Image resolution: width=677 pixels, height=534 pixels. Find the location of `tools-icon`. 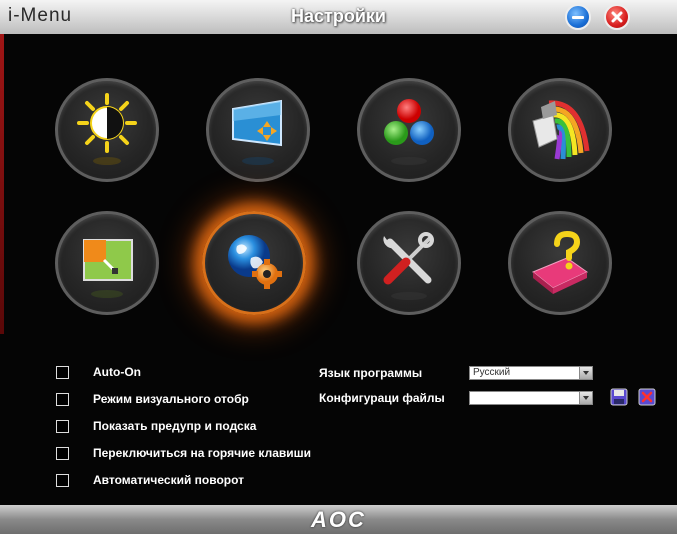

tools-icon is located at coordinates (408, 266).